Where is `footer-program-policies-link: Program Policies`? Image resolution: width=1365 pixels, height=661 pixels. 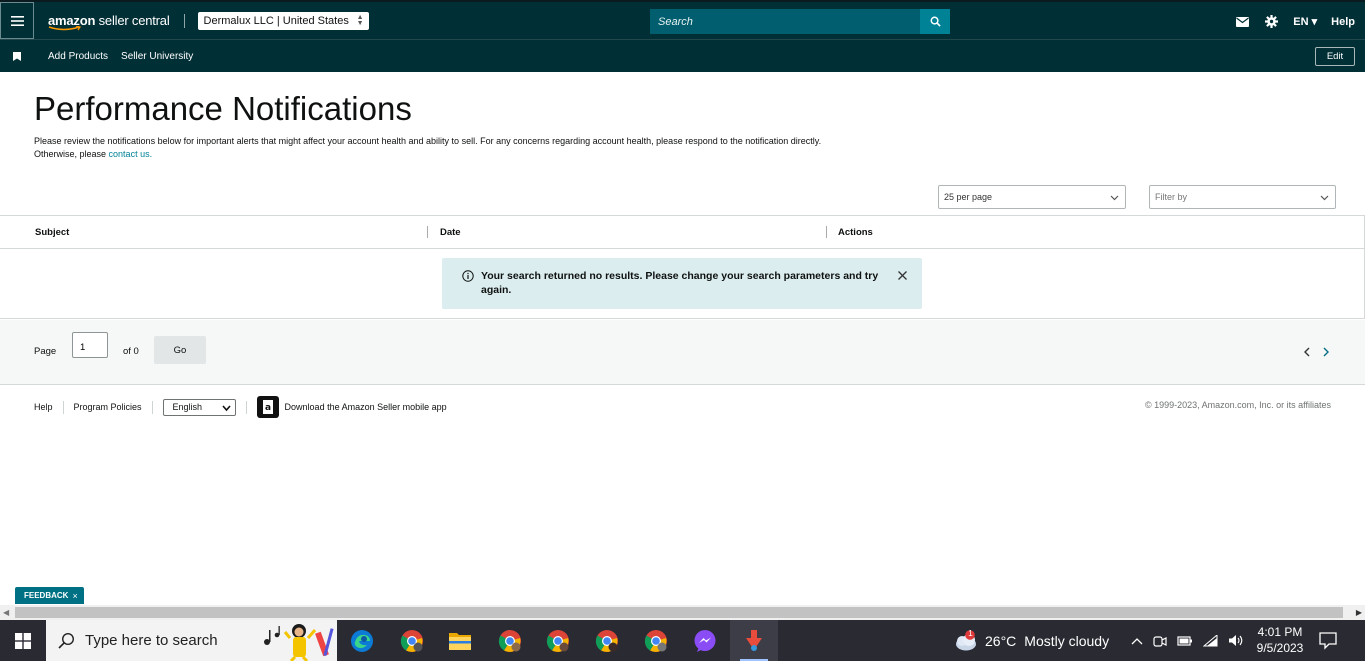
footer-program-policies-link: Program Policies is located at coordinates (108, 407).